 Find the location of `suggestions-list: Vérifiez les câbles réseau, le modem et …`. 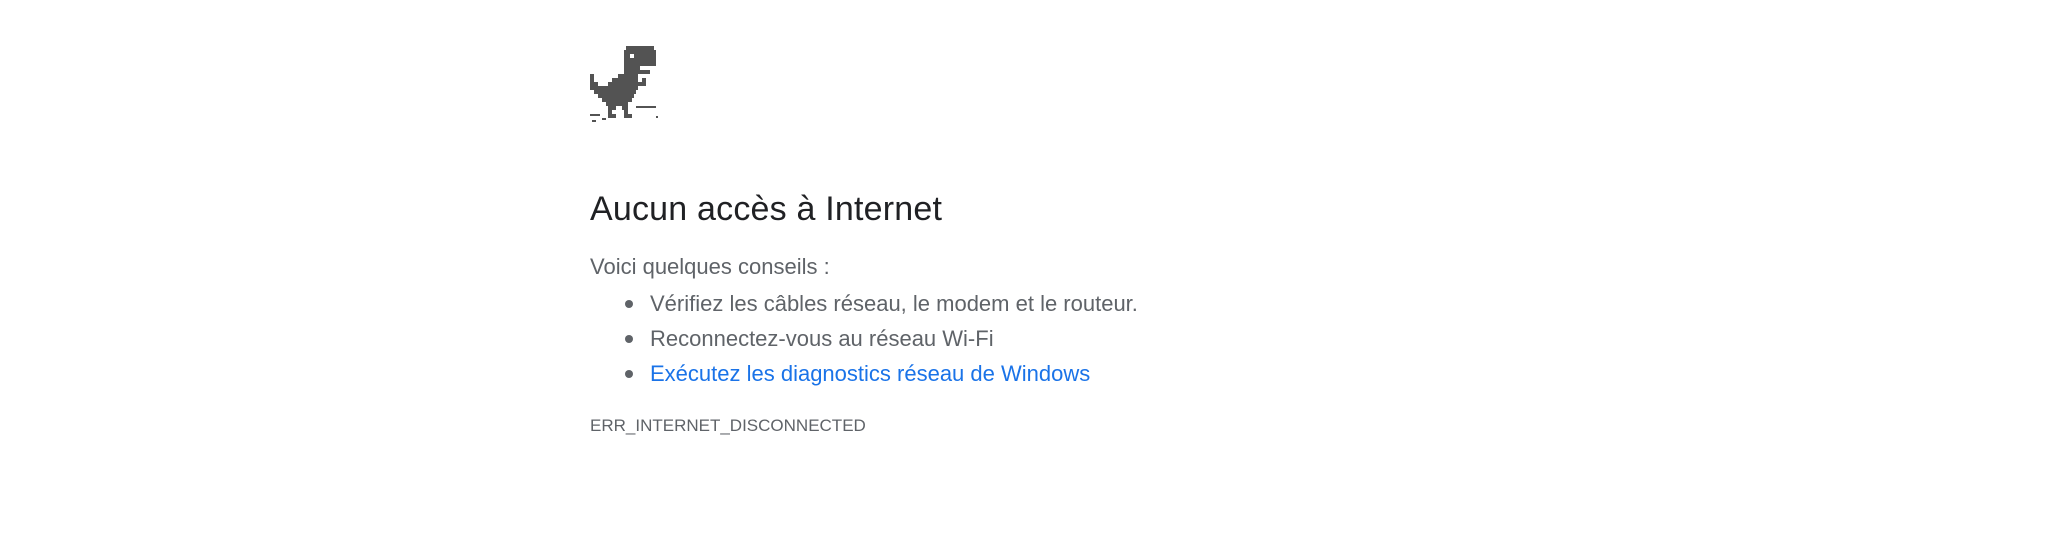

suggestions-list: Vérifiez les câbles réseau, le modem et … is located at coordinates (1040, 338).